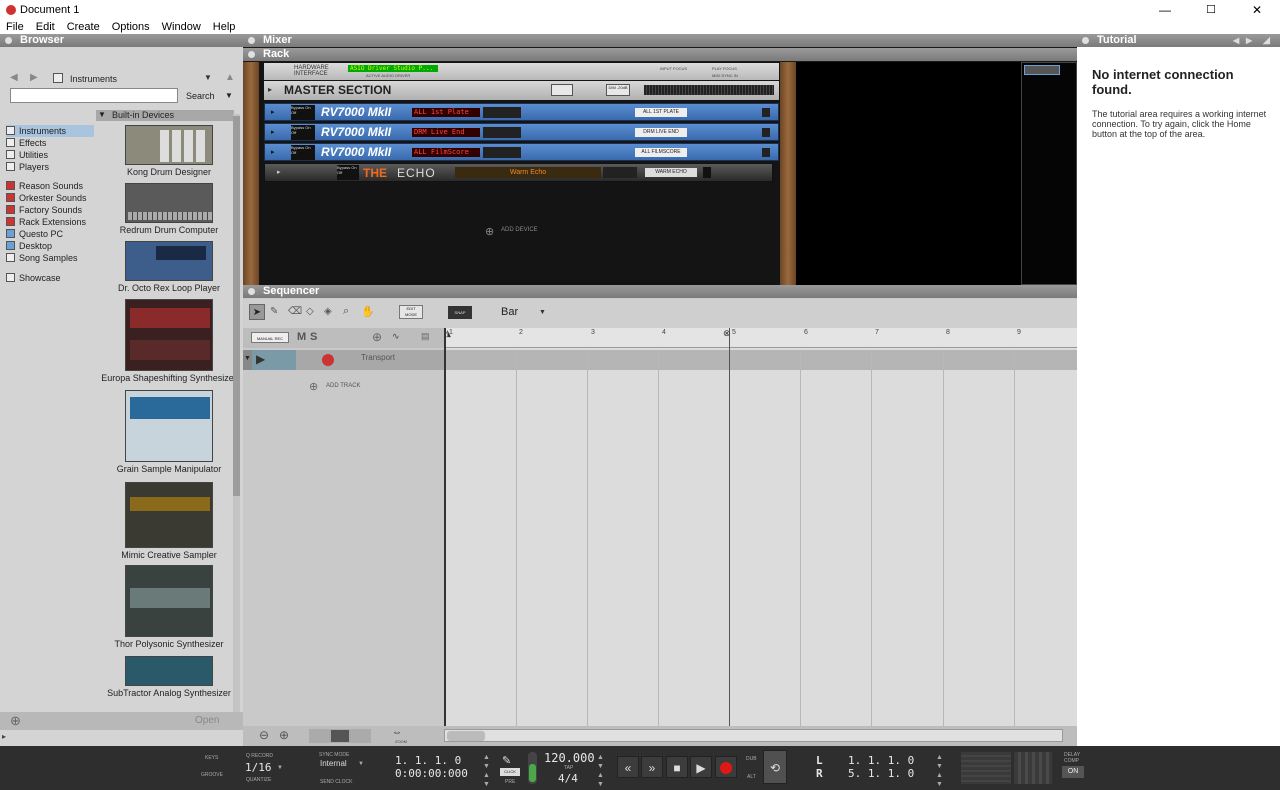  I want to click on browser-scrollbar, so click(236, 414).